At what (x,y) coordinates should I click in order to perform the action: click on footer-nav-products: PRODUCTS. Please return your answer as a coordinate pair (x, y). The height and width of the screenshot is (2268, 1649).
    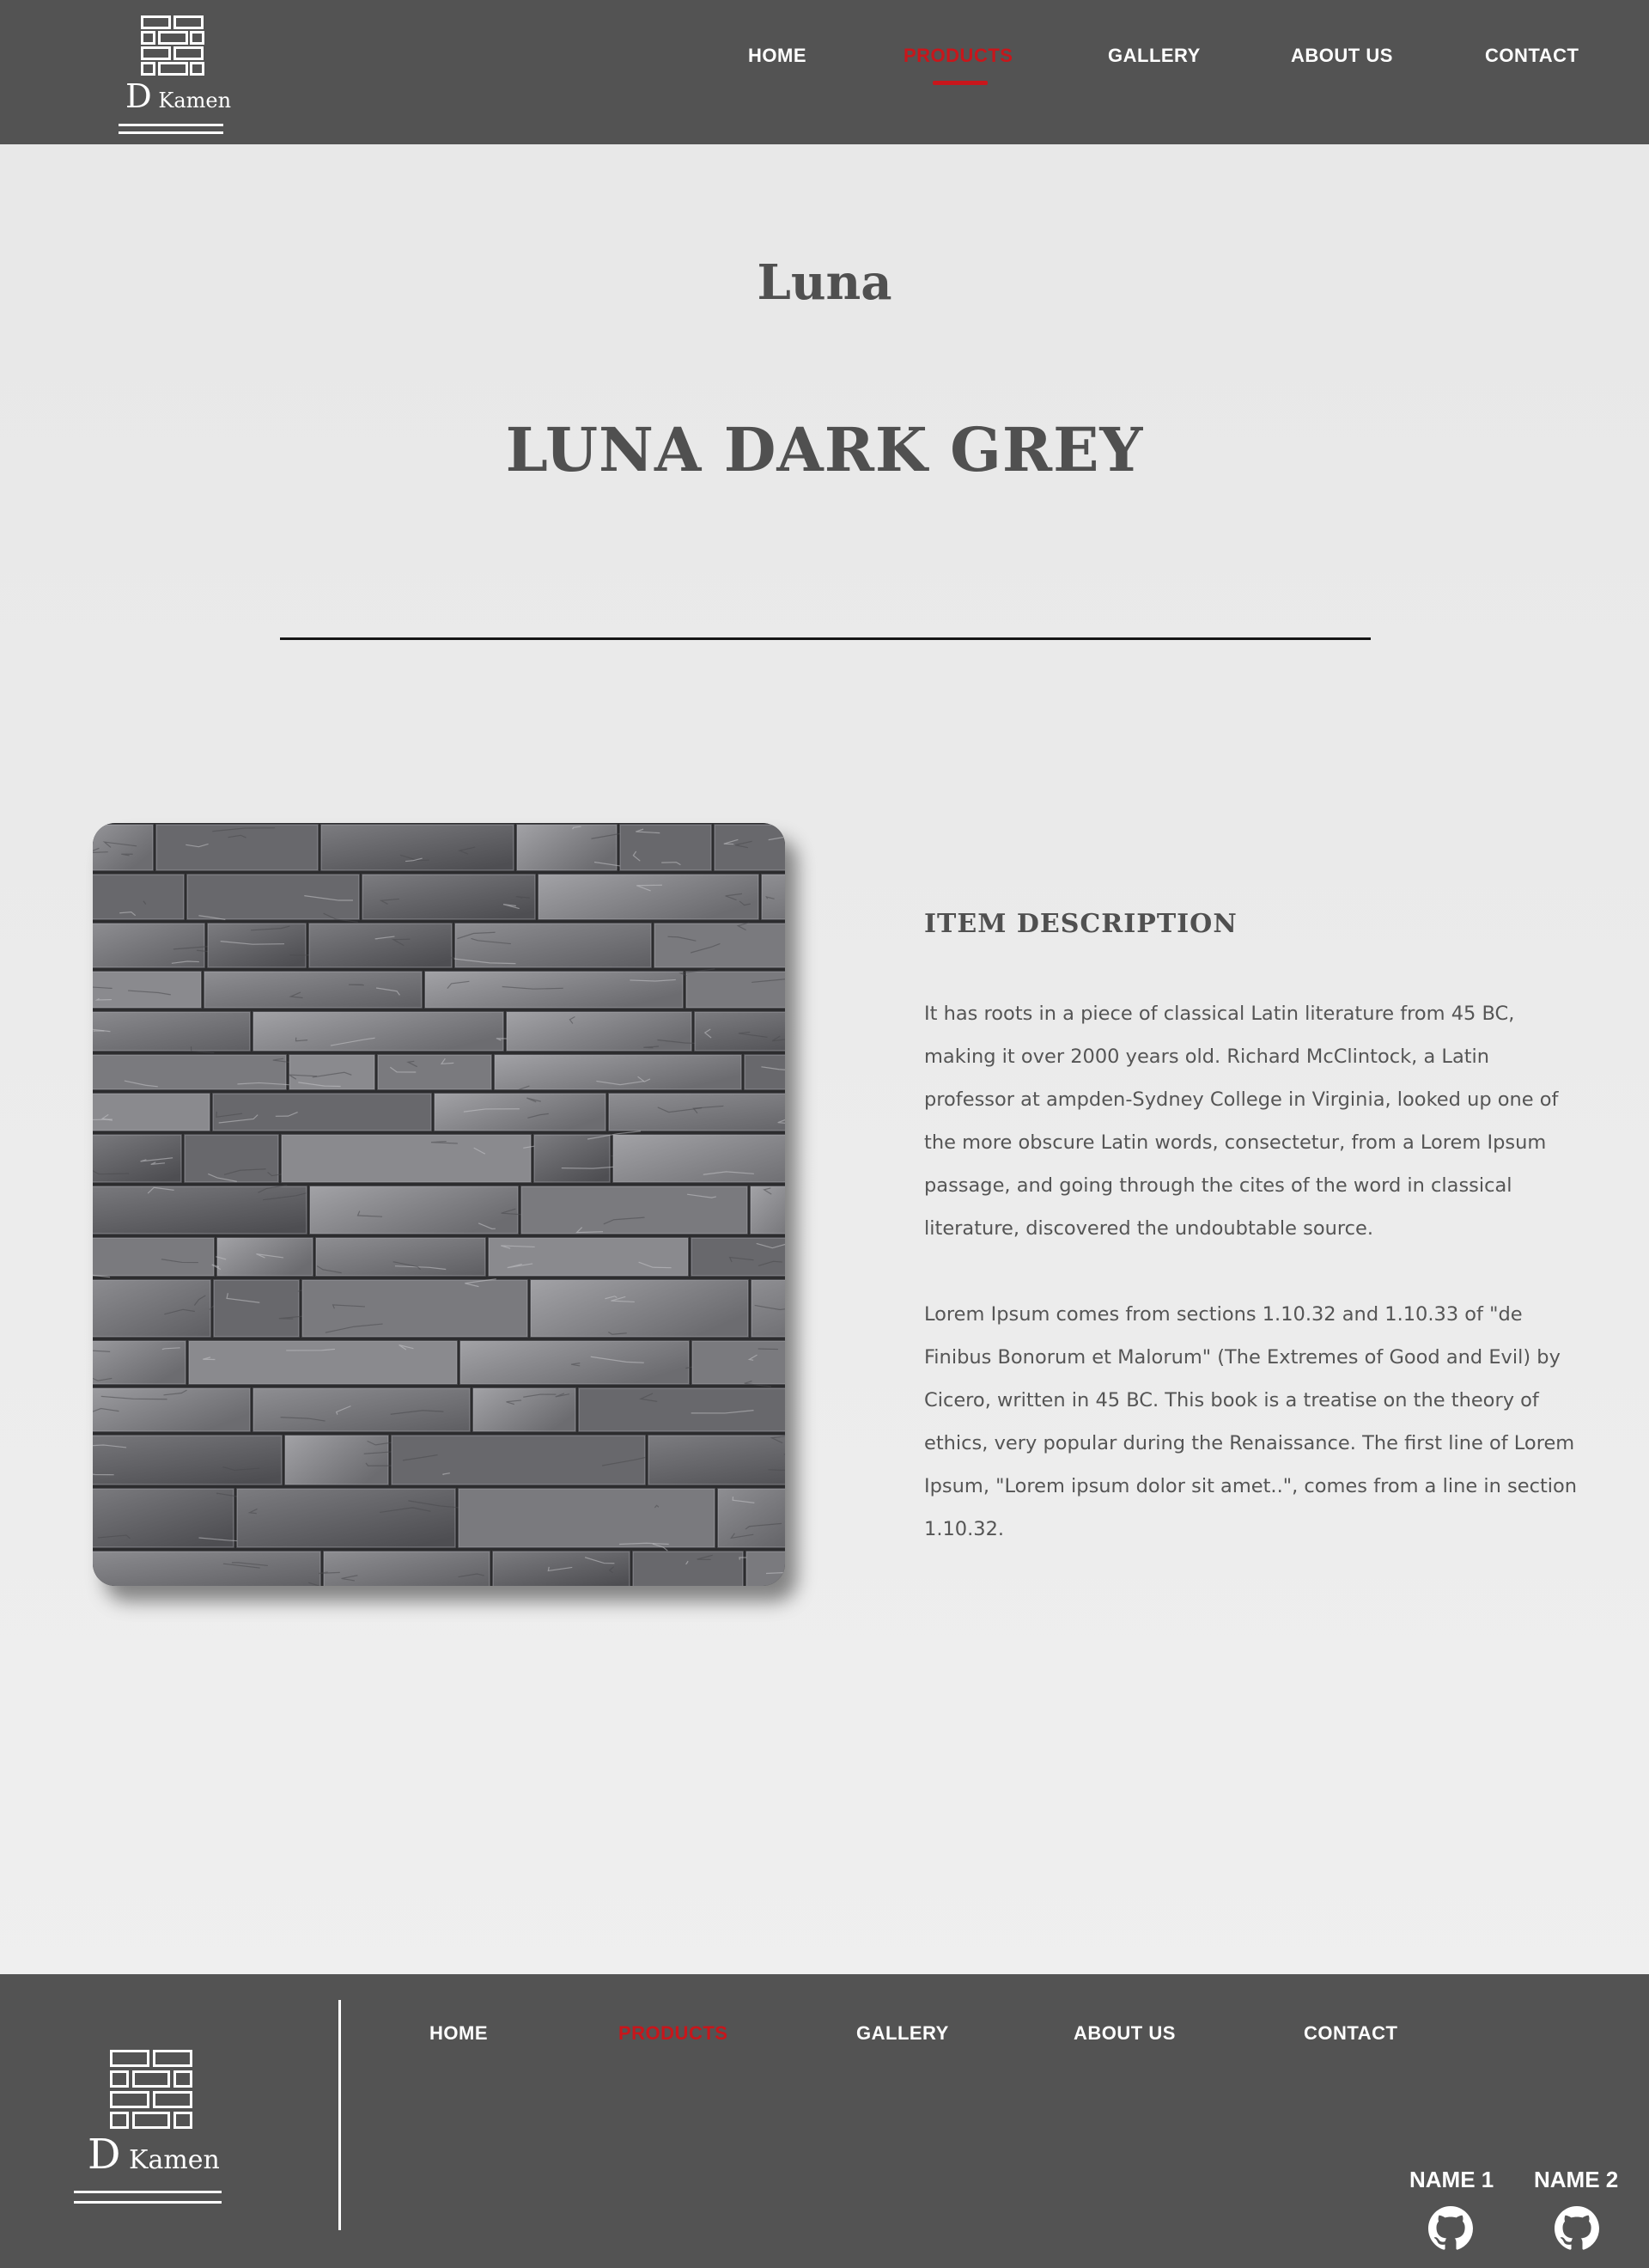
    Looking at the image, I should click on (673, 2033).